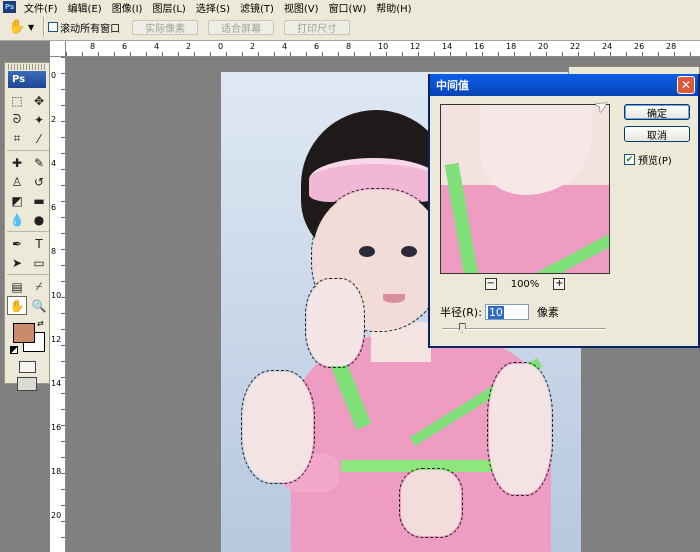 The height and width of the screenshot is (552, 700). I want to click on filter-preview, so click(525, 189).